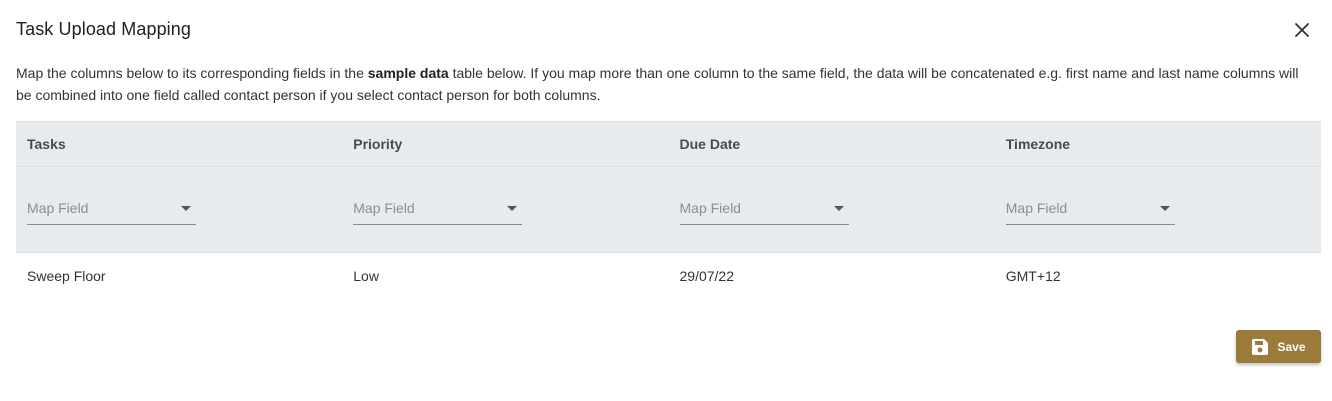 Image resolution: width=1332 pixels, height=401 pixels. Describe the element at coordinates (707, 276) in the screenshot. I see `cell-due-date: 29/07/22` at that location.